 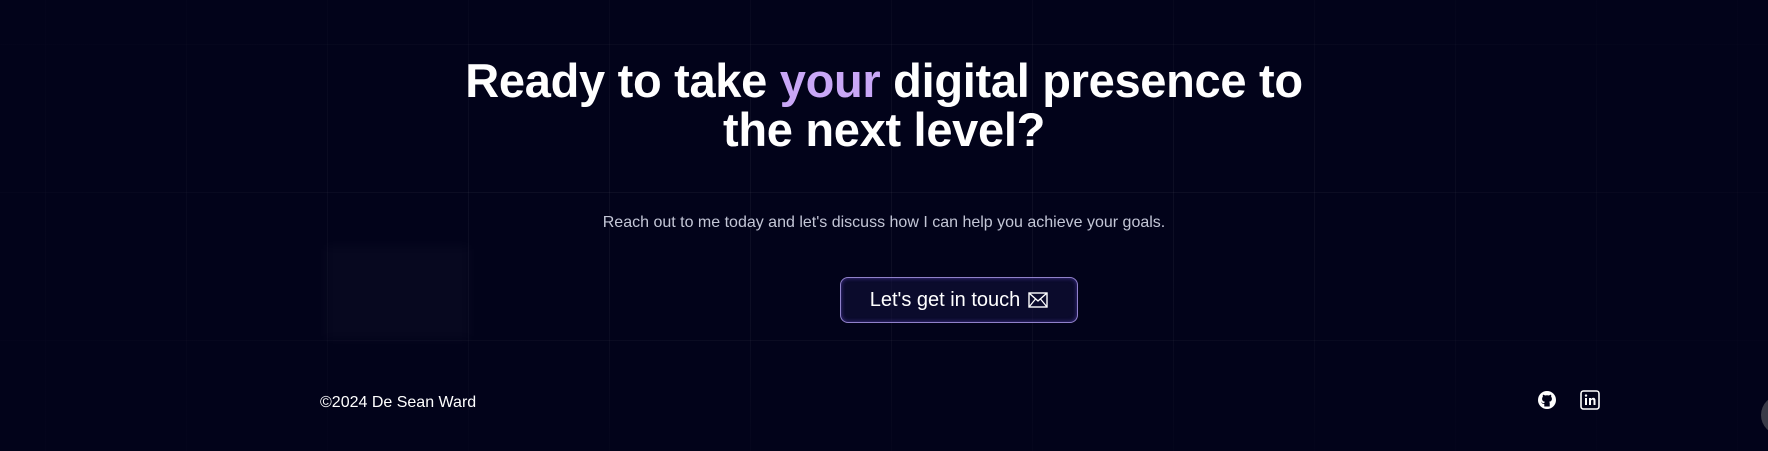 I want to click on mail-icon, so click(x=1038, y=300).